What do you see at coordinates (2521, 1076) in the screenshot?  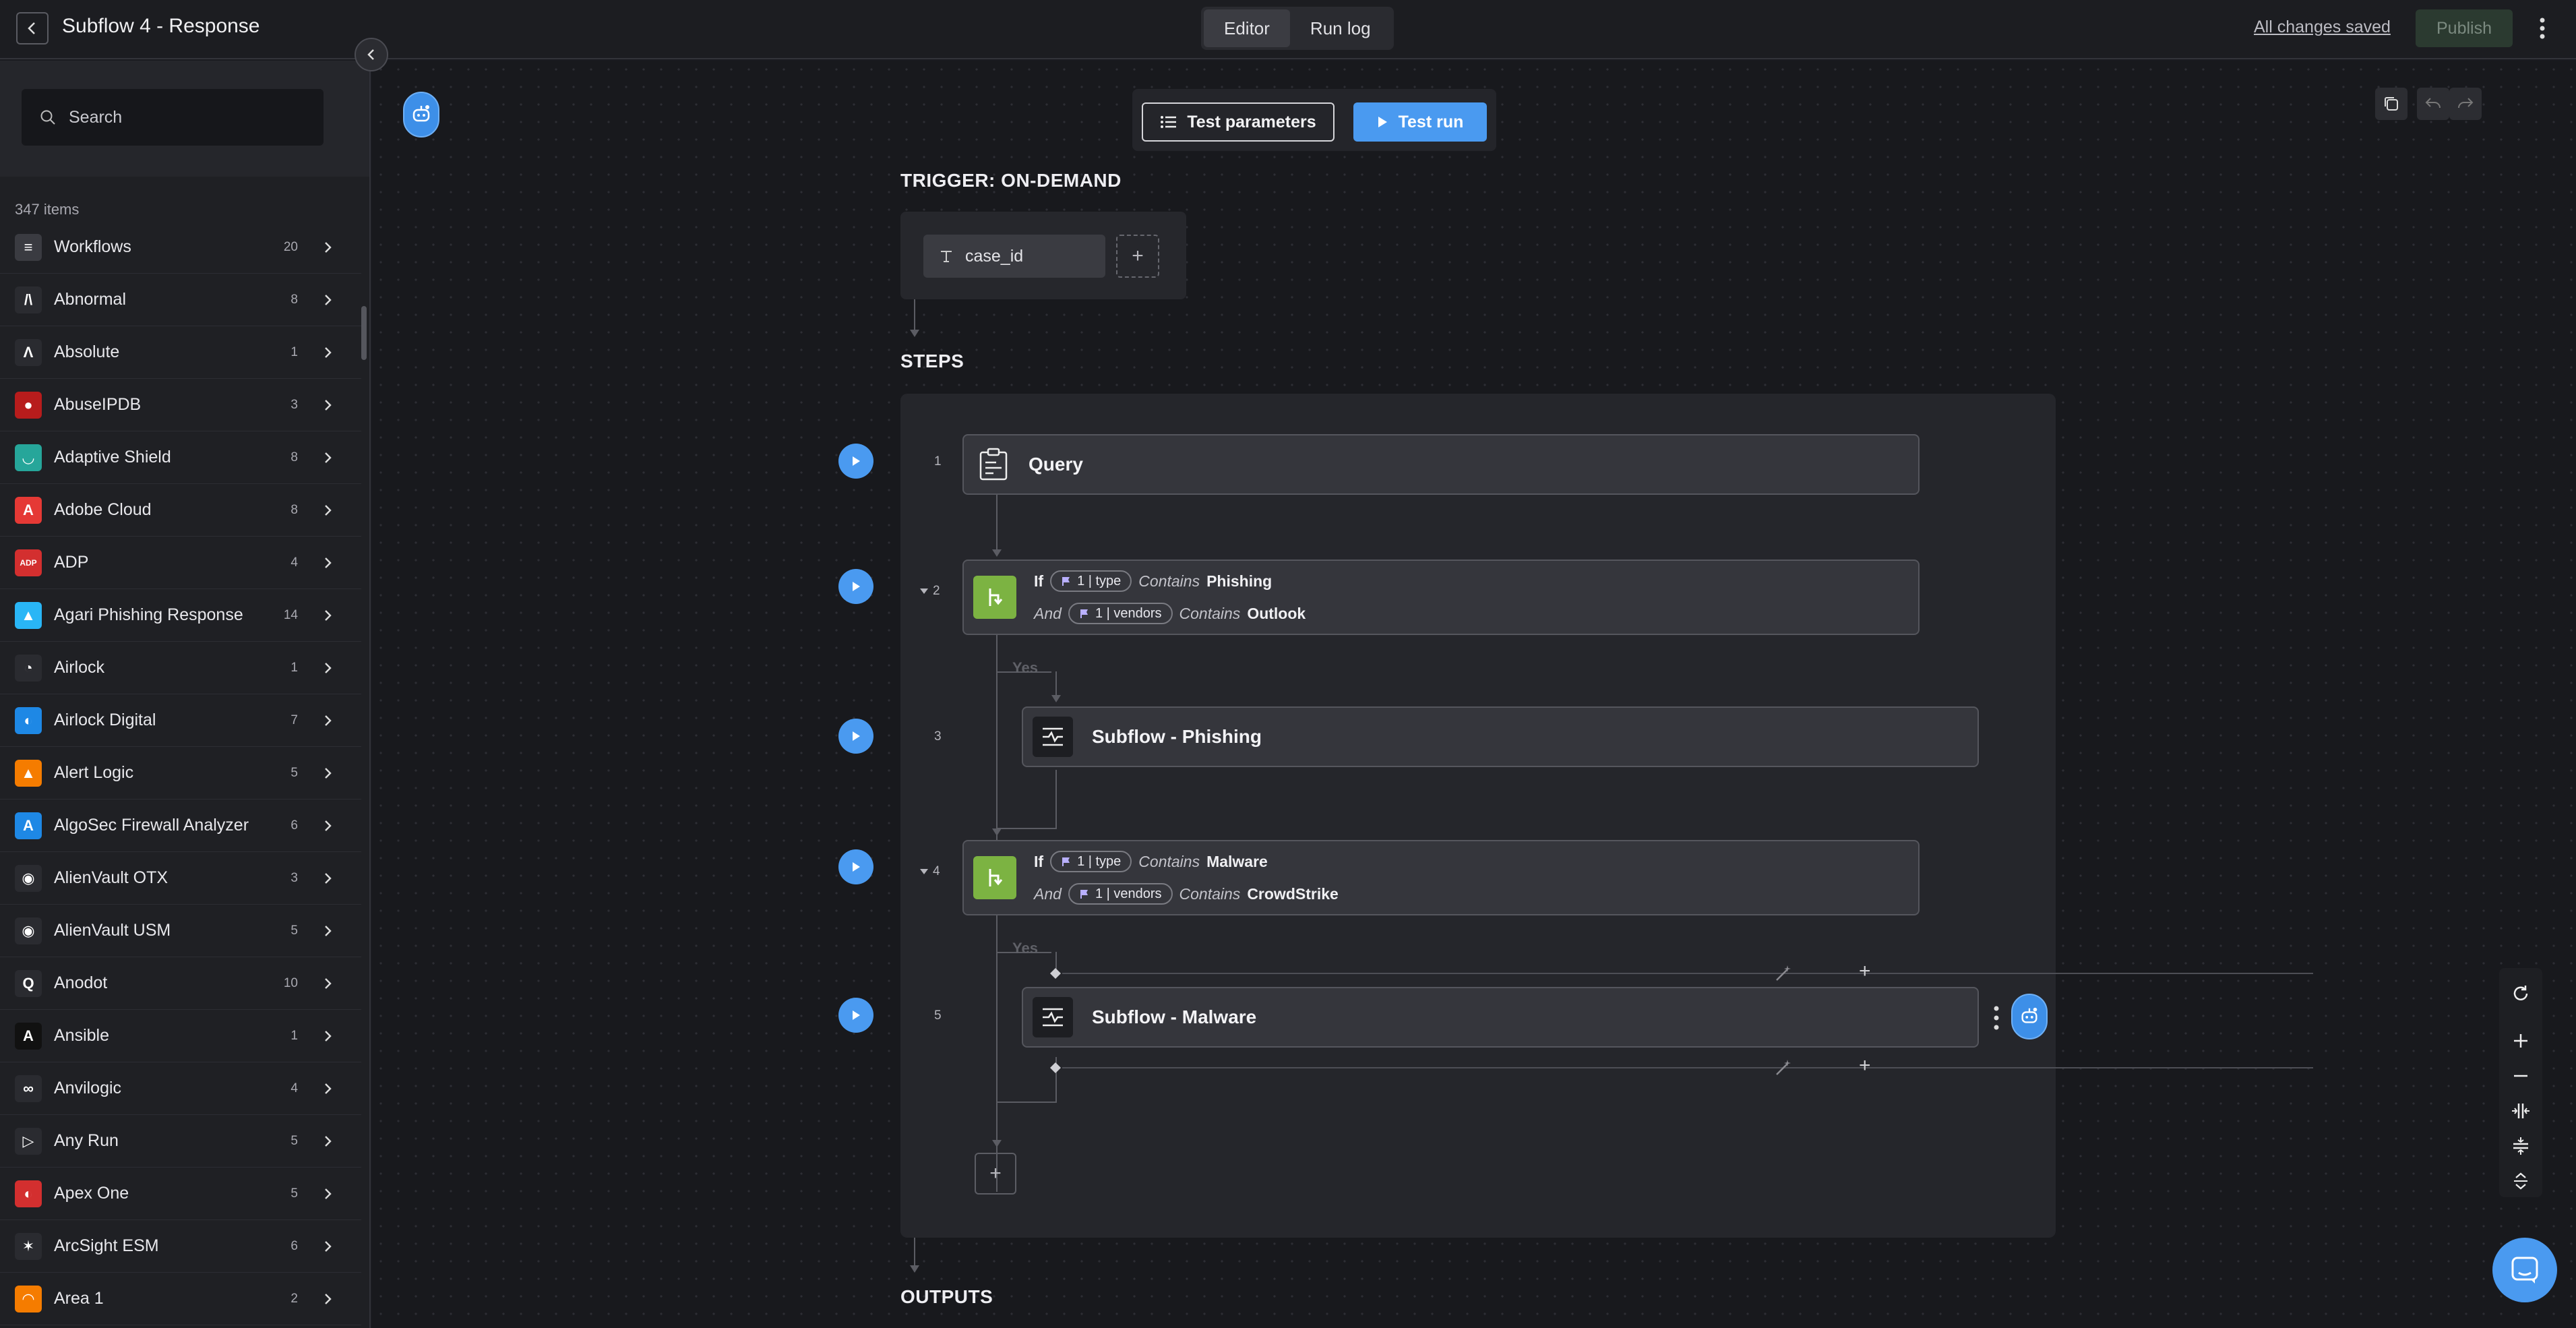 I see `zoom-out-button` at bounding box center [2521, 1076].